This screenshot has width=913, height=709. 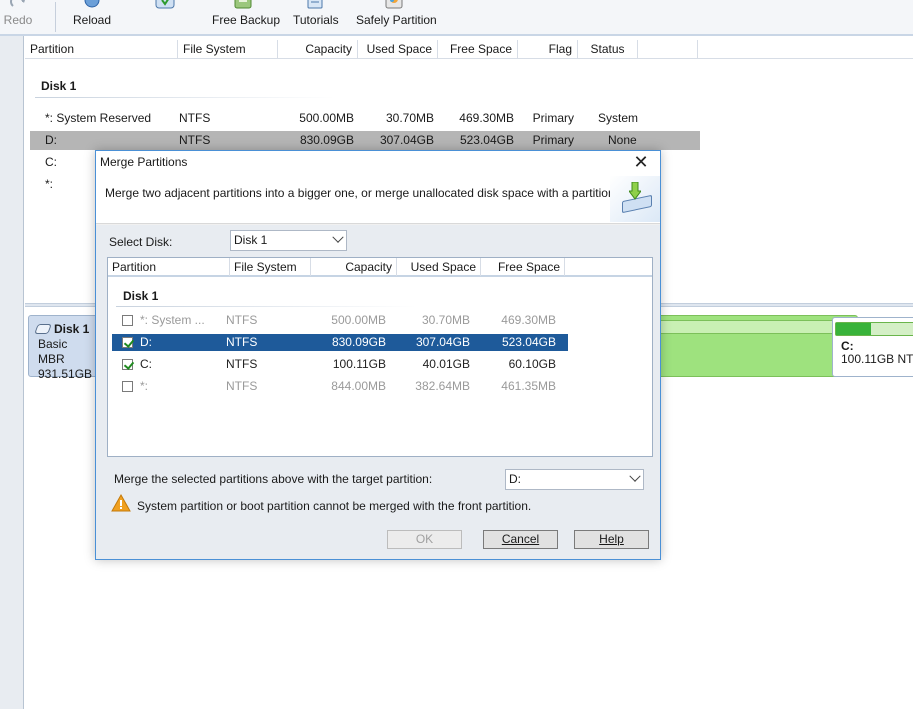 I want to click on free-space: 469.30MB, so click(x=486, y=118).